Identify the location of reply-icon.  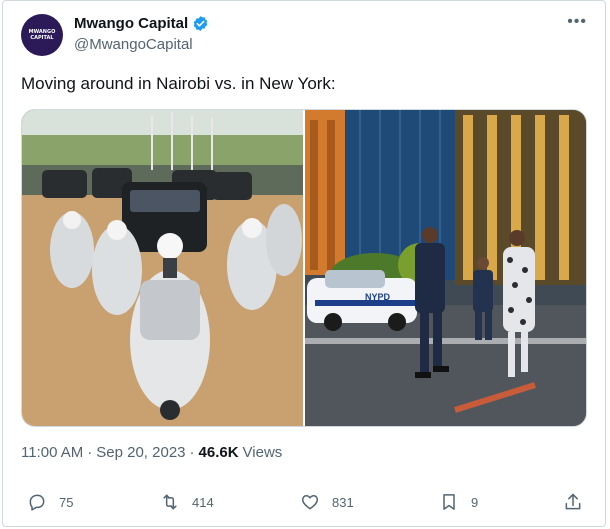
(37, 502).